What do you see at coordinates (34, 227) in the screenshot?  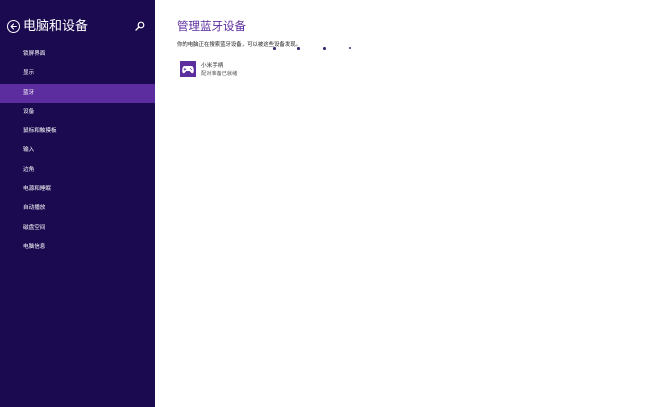 I see `sidebar-item-label: 磁盘空间` at bounding box center [34, 227].